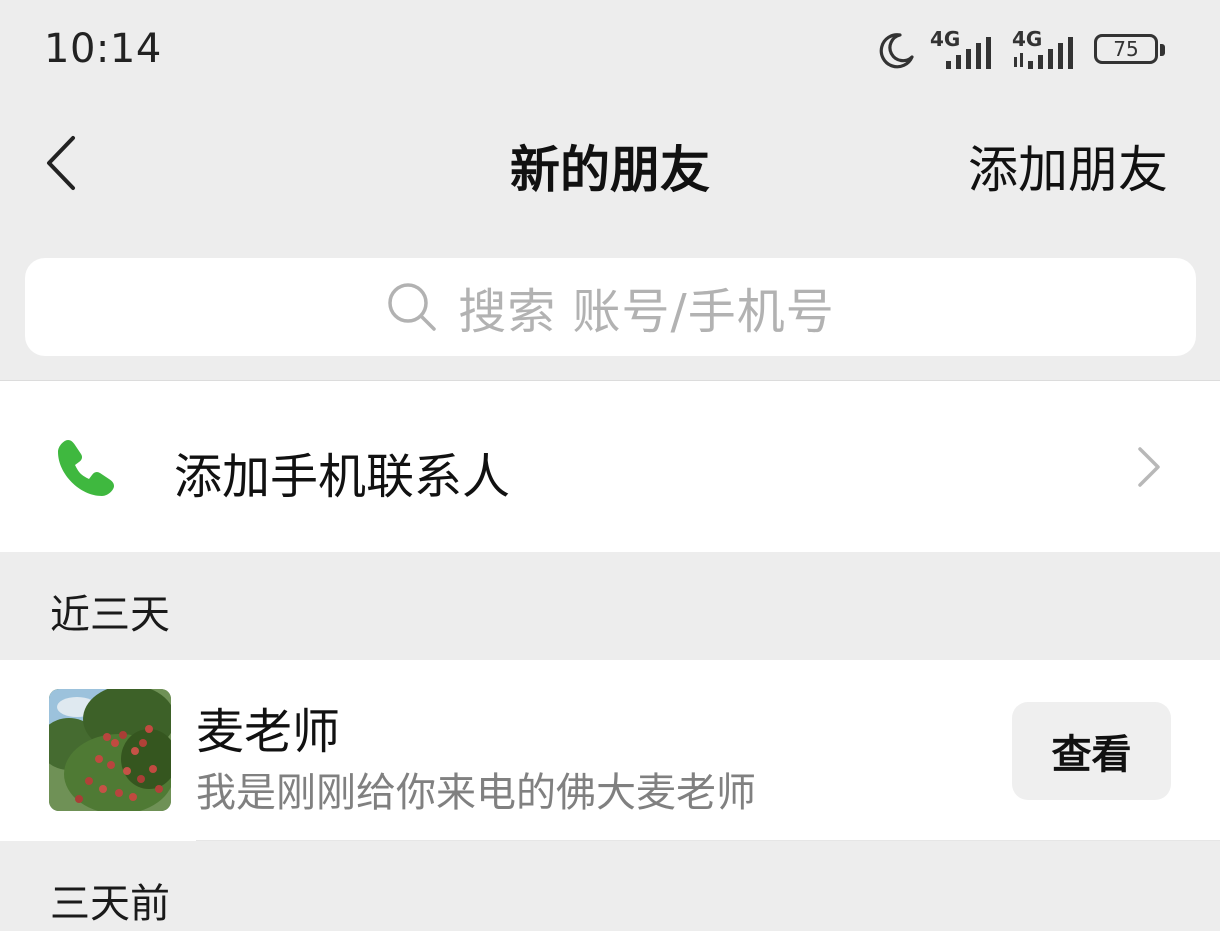 The height and width of the screenshot is (931, 1220). What do you see at coordinates (476, 793) in the screenshot?
I see `friend-message: 我是刚刚给你来电的佛大麦老师` at bounding box center [476, 793].